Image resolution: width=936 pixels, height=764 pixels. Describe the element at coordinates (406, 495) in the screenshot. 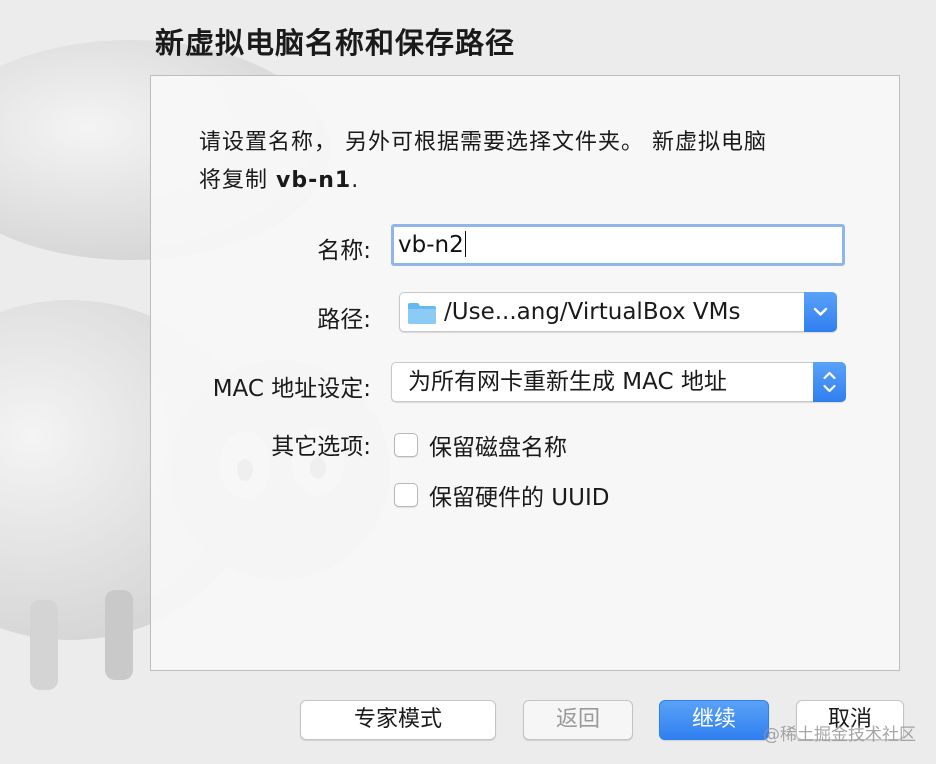

I see `keep-hardware-uuid-checkbox` at that location.